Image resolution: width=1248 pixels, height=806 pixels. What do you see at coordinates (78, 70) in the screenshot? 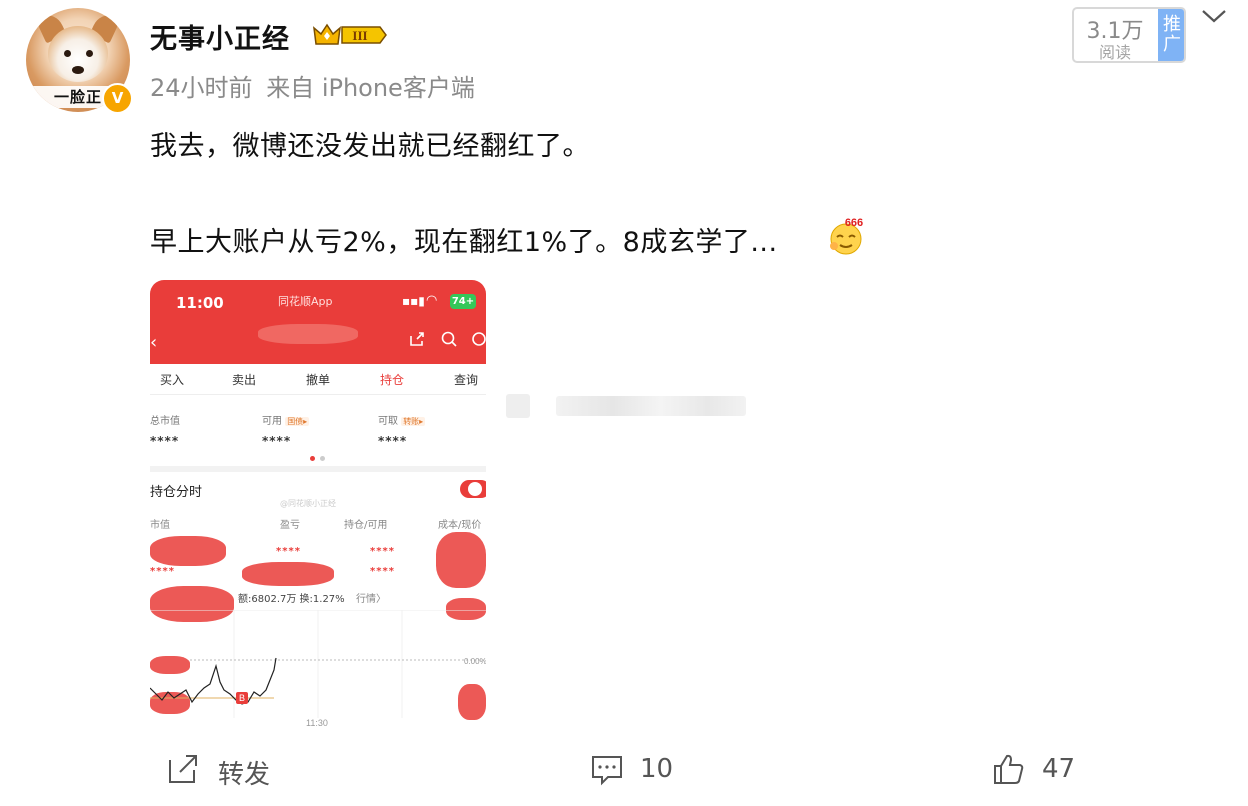
I see `avatar-dog-nose` at bounding box center [78, 70].